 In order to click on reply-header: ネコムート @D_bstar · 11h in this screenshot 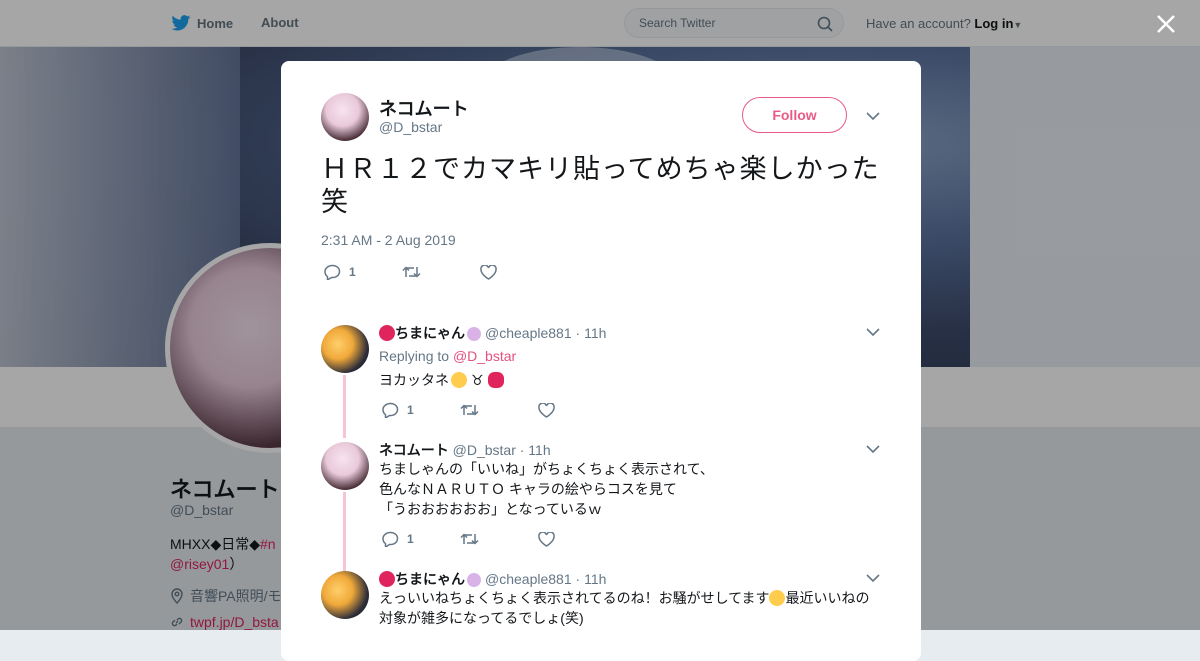, I will do `click(465, 450)`.